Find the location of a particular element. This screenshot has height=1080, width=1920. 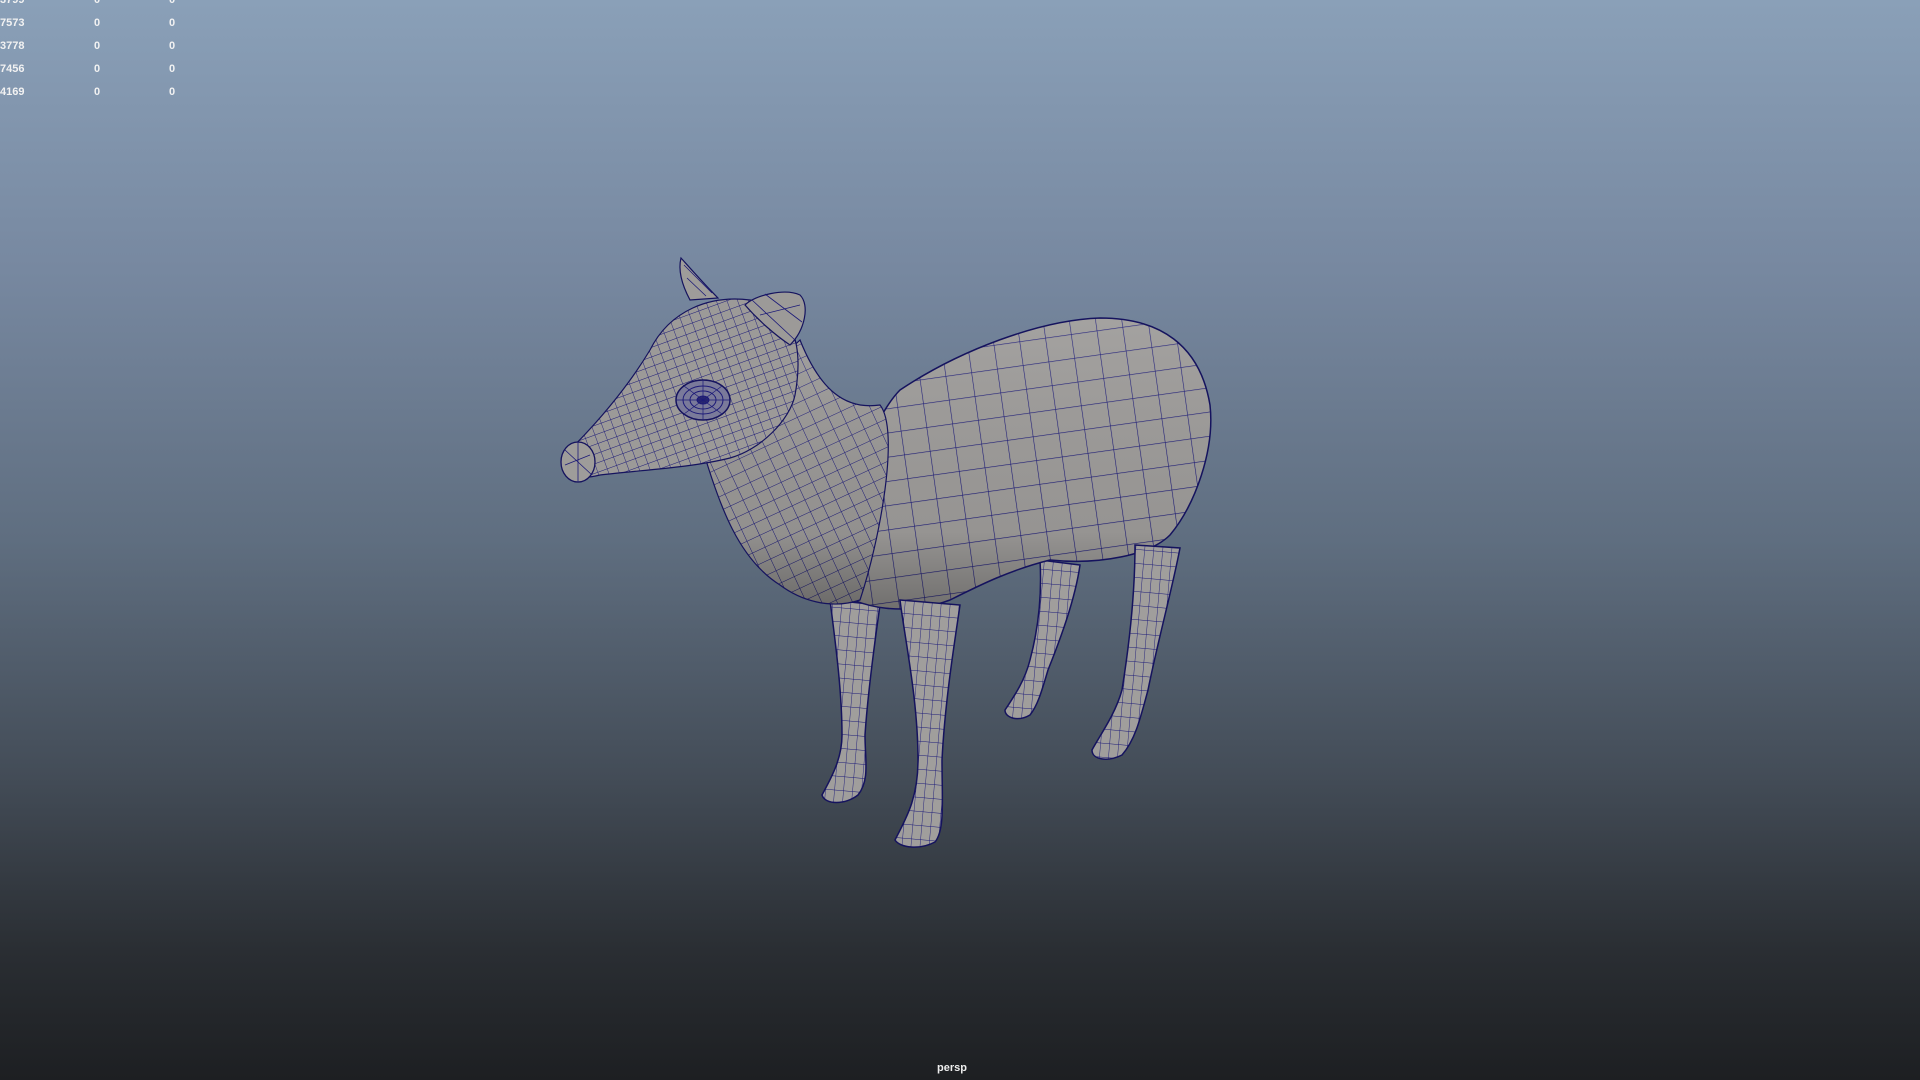

deer-eye is located at coordinates (703, 400).